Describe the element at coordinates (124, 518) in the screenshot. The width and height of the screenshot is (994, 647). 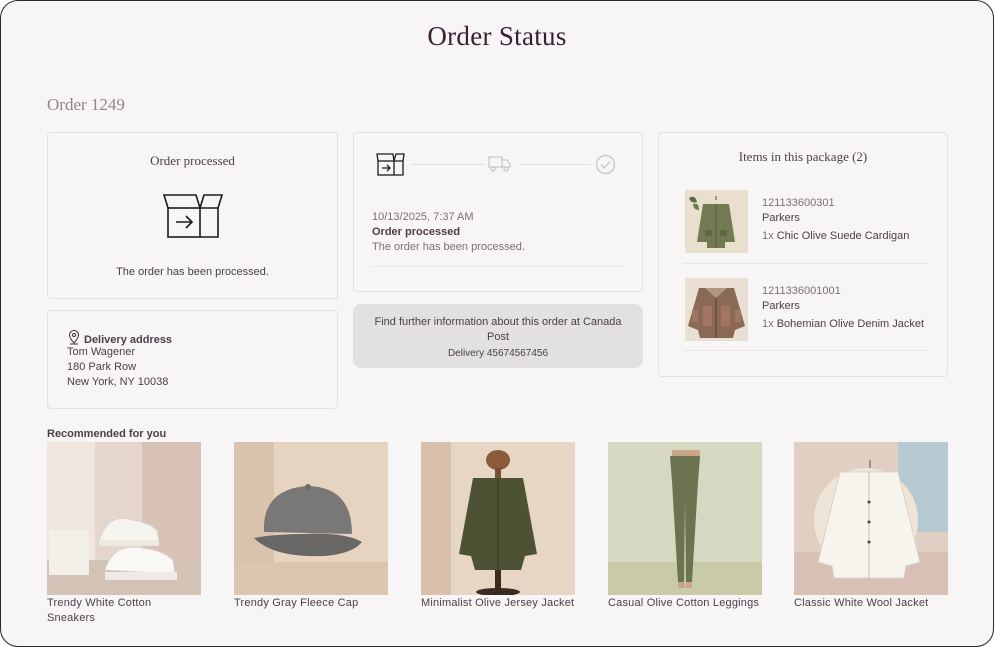
I see `sneakers-image` at that location.